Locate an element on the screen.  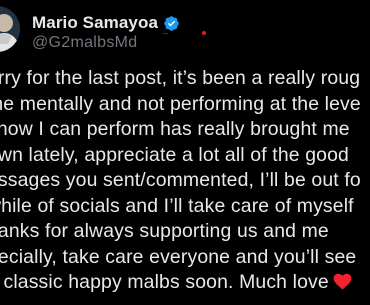
tweet-text-line-content: e classic happy malbs soon. Much love is located at coordinates (164, 282).